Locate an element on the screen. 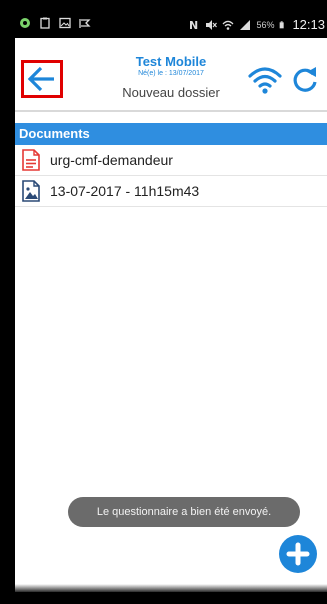 This screenshot has height=604, width=327. app-icon is located at coordinates (25, 23).